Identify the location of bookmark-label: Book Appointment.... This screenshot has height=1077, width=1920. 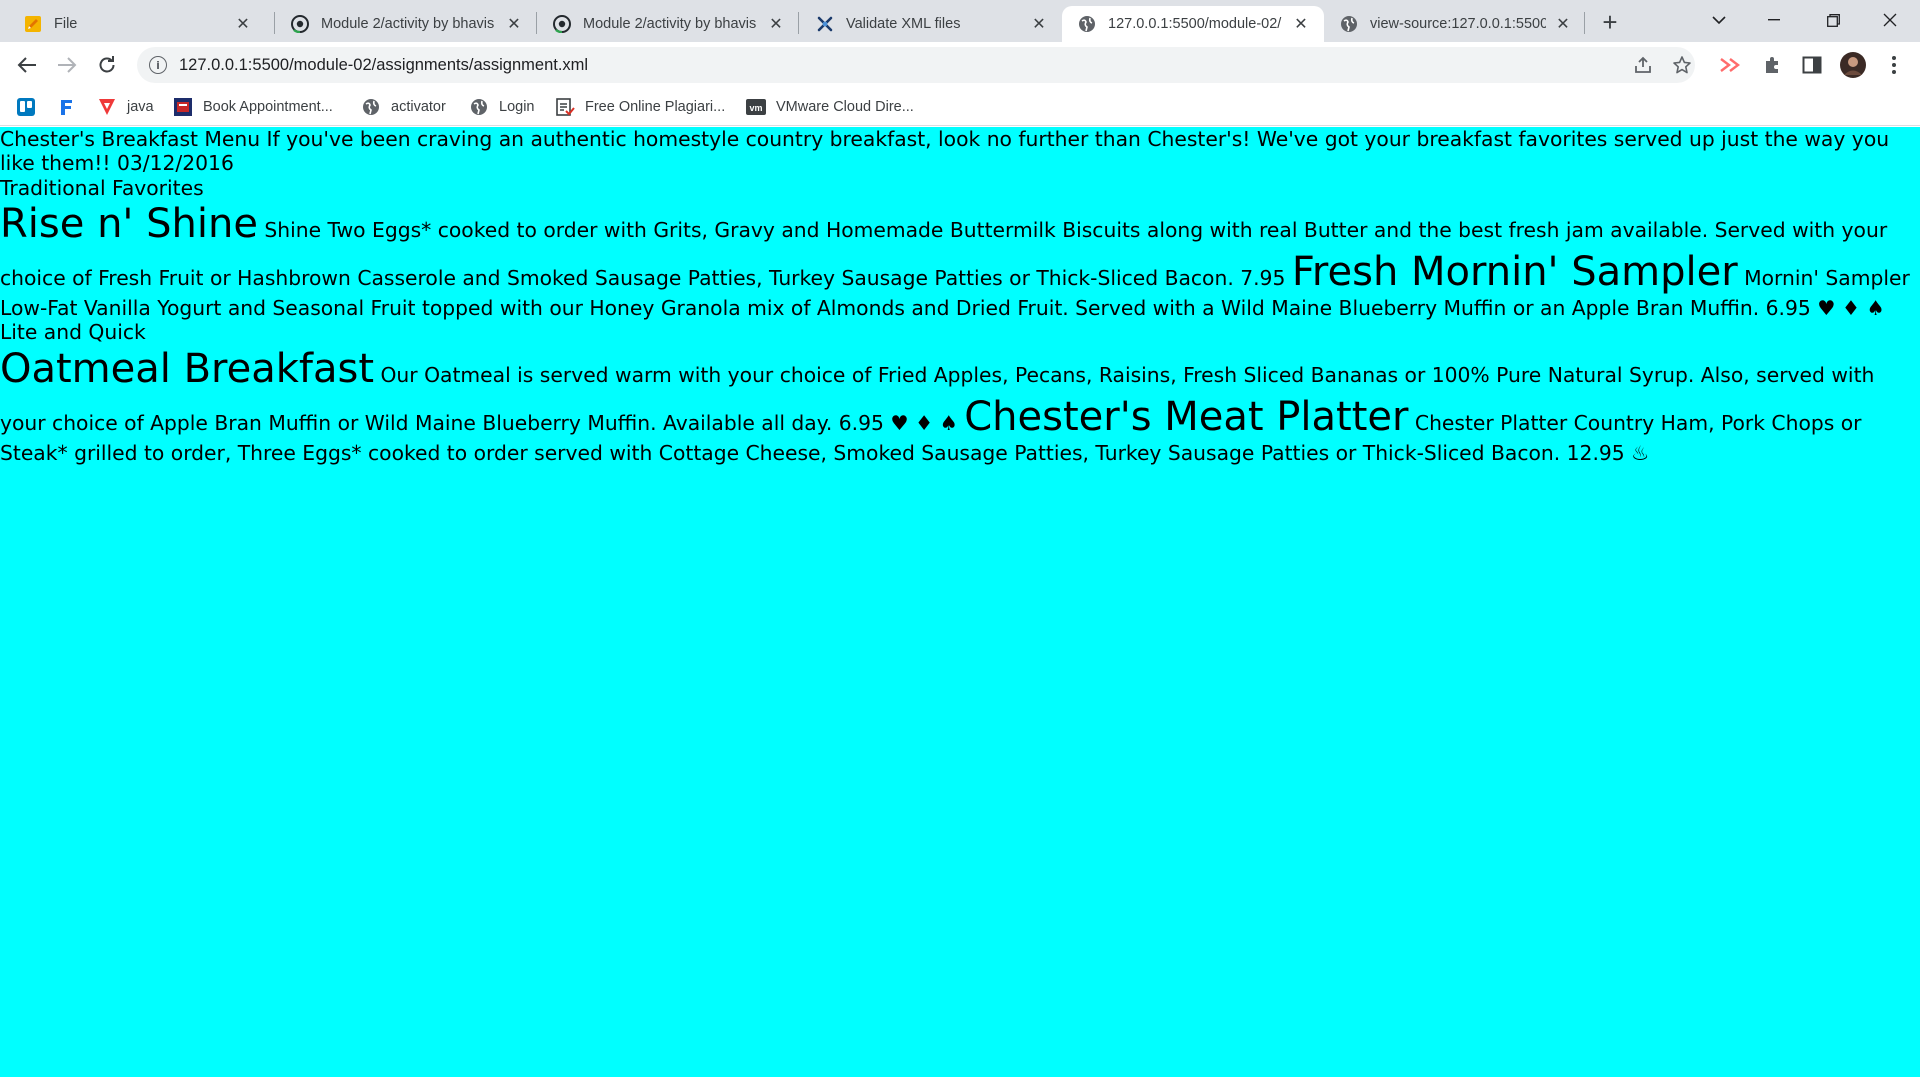
(268, 107).